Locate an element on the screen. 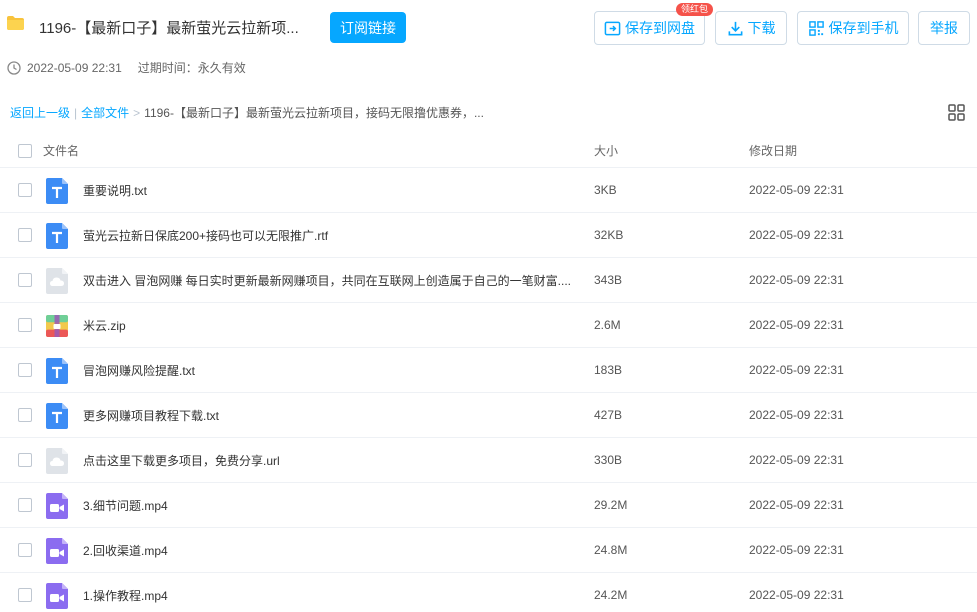 The width and height of the screenshot is (977, 612). save-to-disk-button: 保存到网盘 is located at coordinates (649, 28).